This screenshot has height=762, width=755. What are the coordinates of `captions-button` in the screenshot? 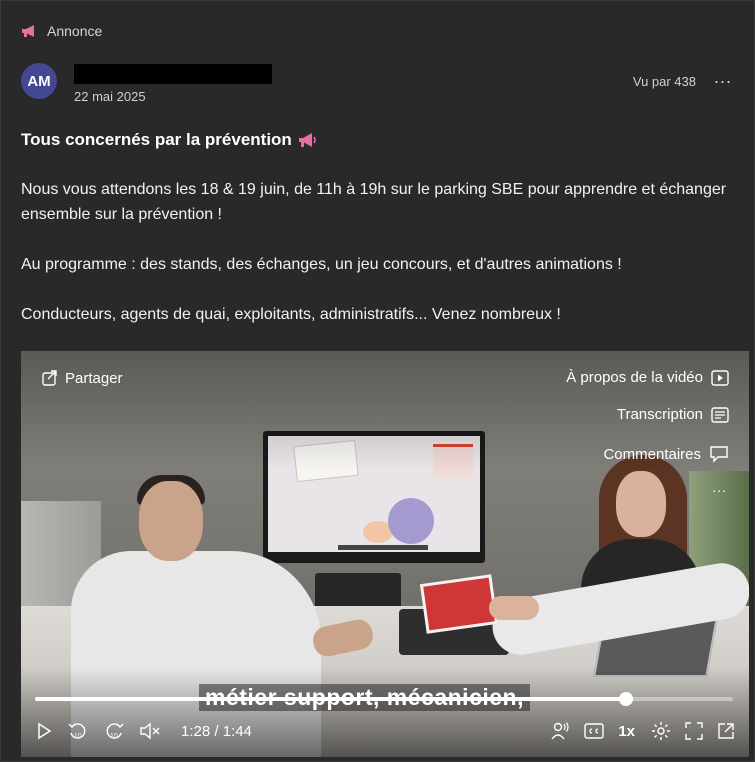 It's located at (594, 731).